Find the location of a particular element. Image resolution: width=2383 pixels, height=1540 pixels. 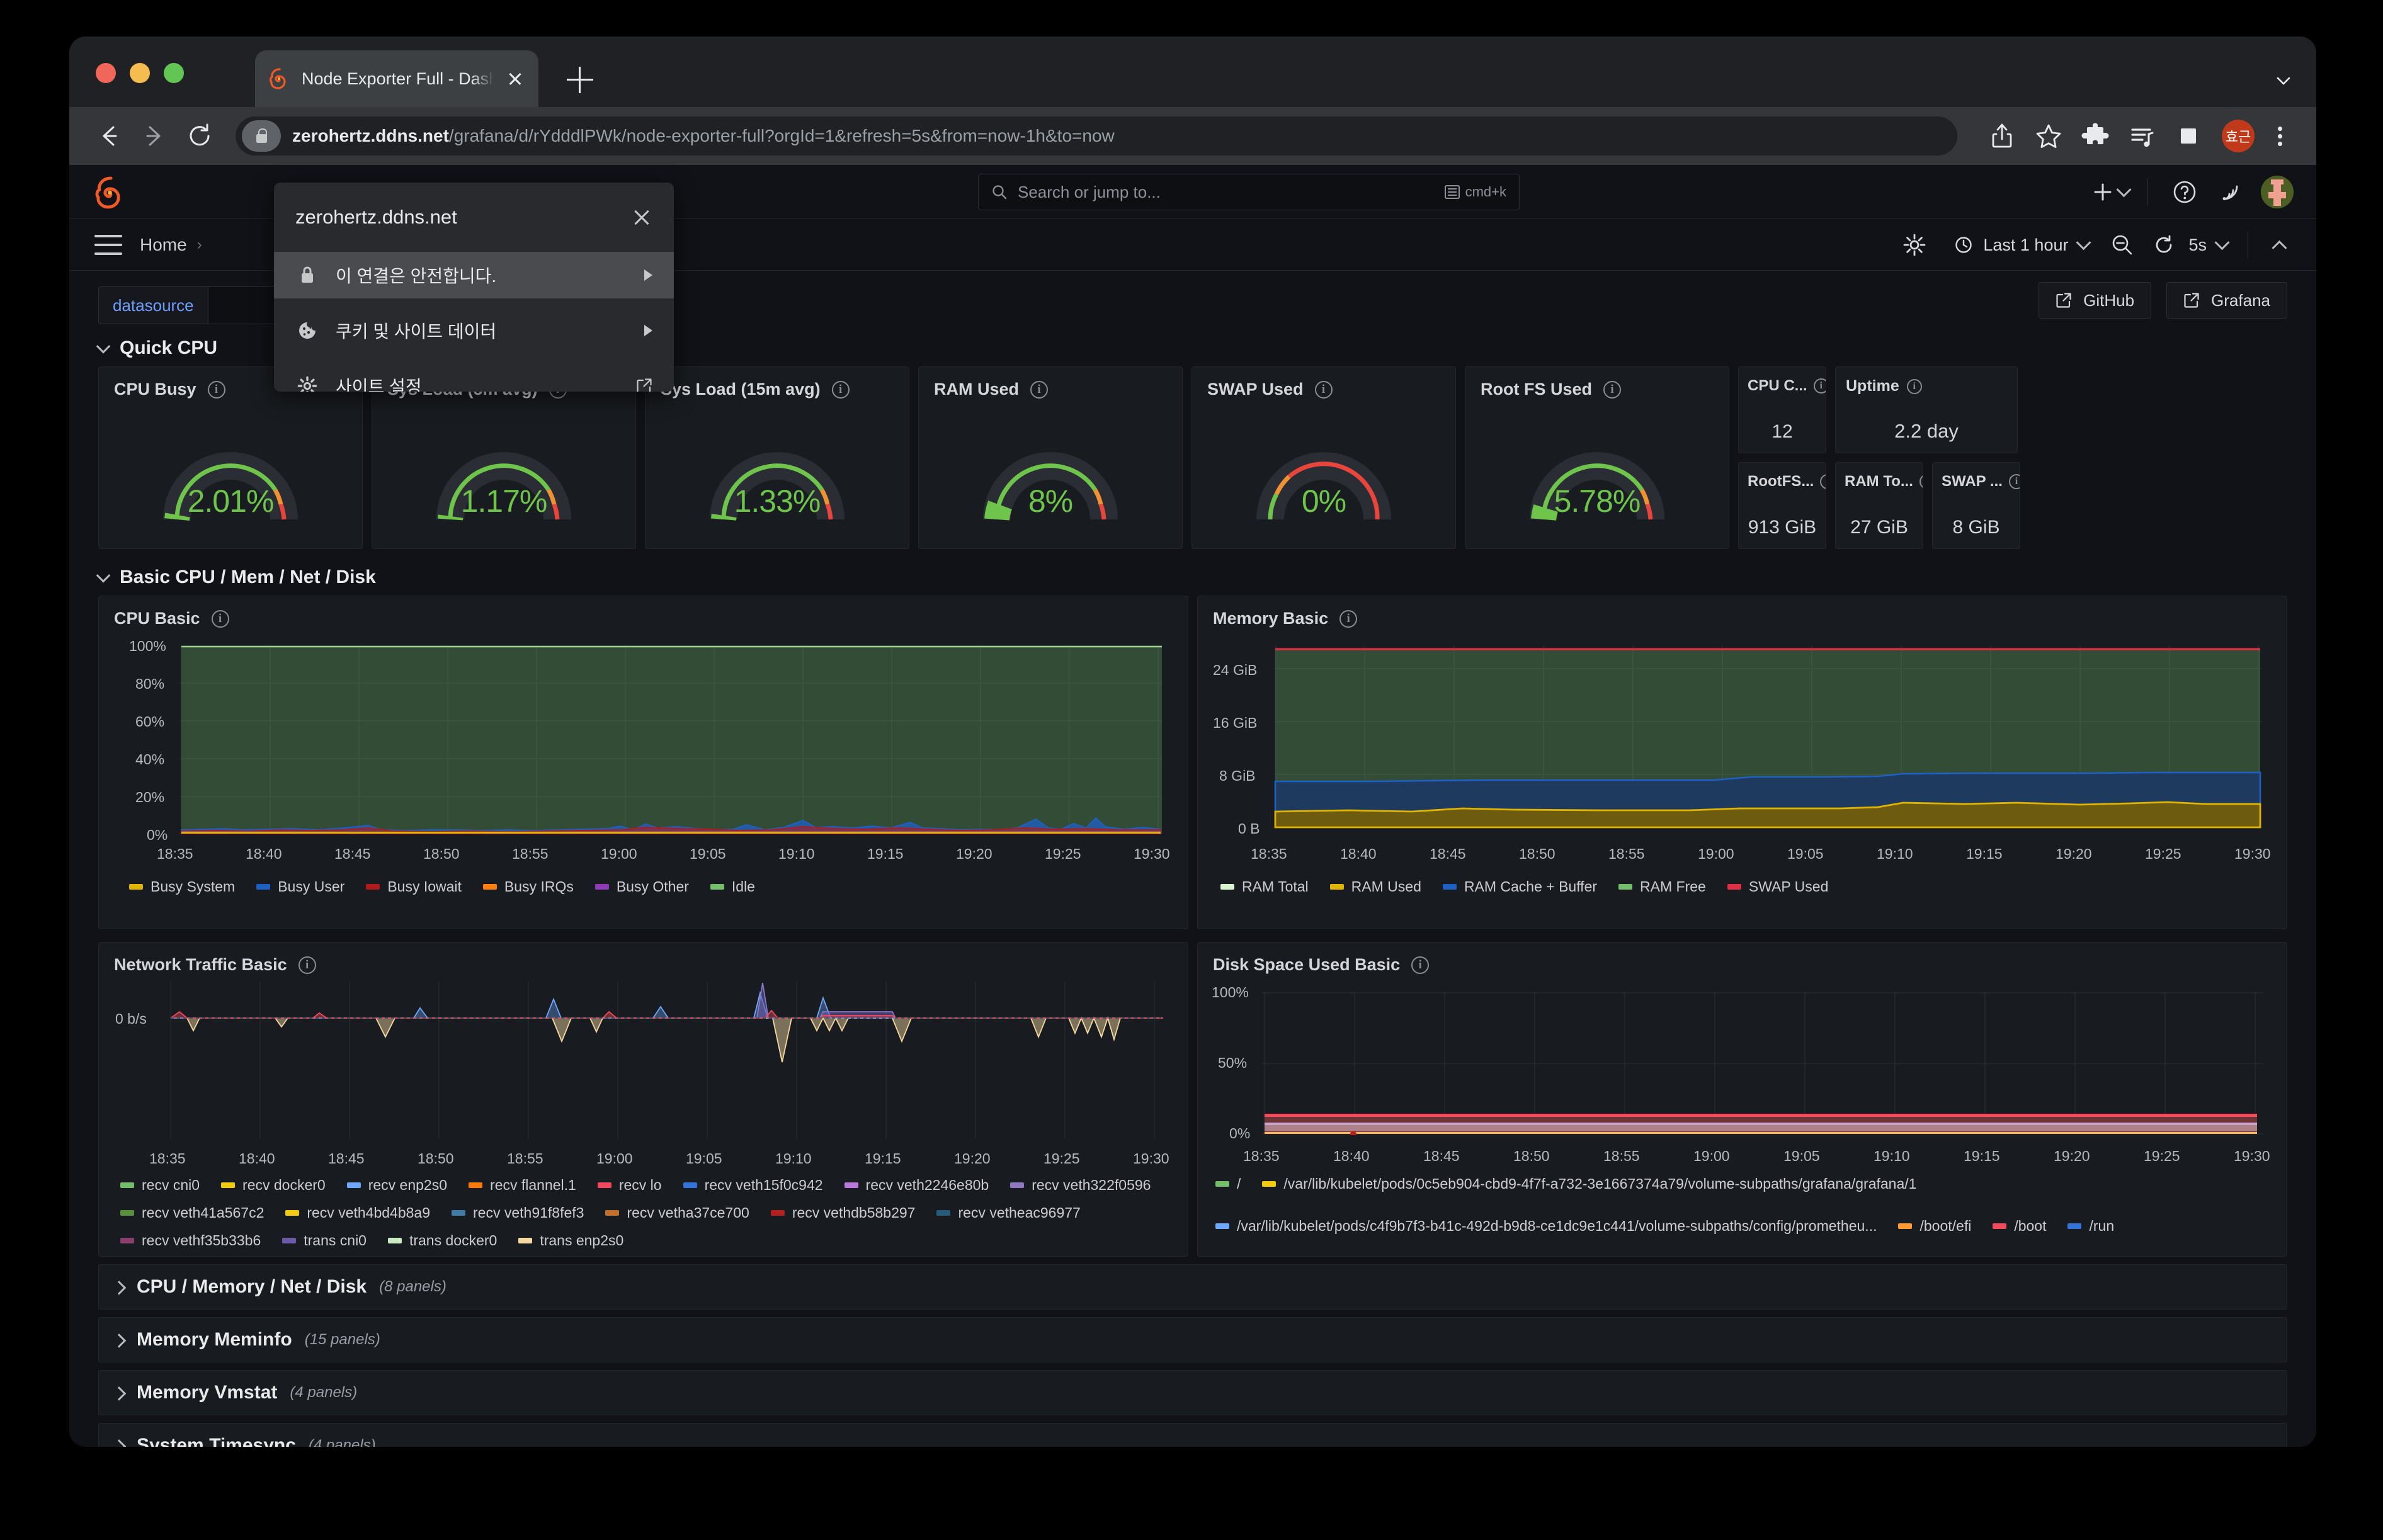

github-link-button: GitHub is located at coordinates (2095, 300).